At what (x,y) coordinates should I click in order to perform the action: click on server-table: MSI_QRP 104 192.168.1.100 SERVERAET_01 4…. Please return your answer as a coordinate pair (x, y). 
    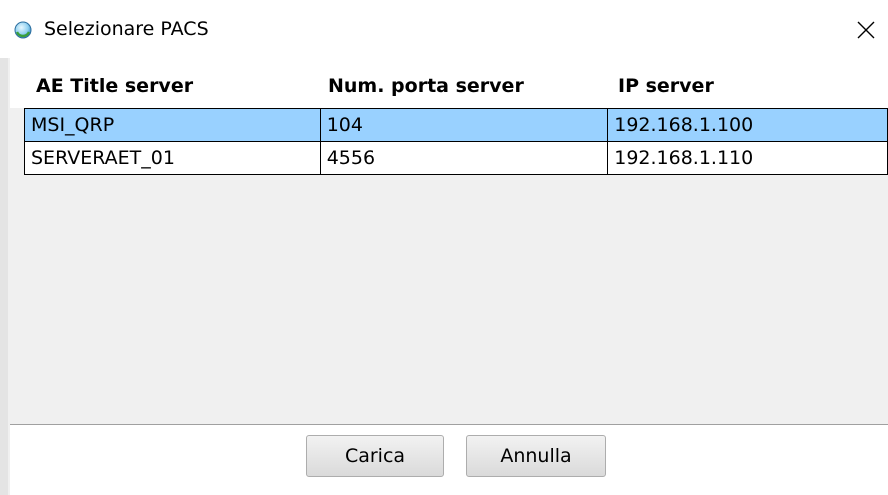
    Looking at the image, I should click on (456, 141).